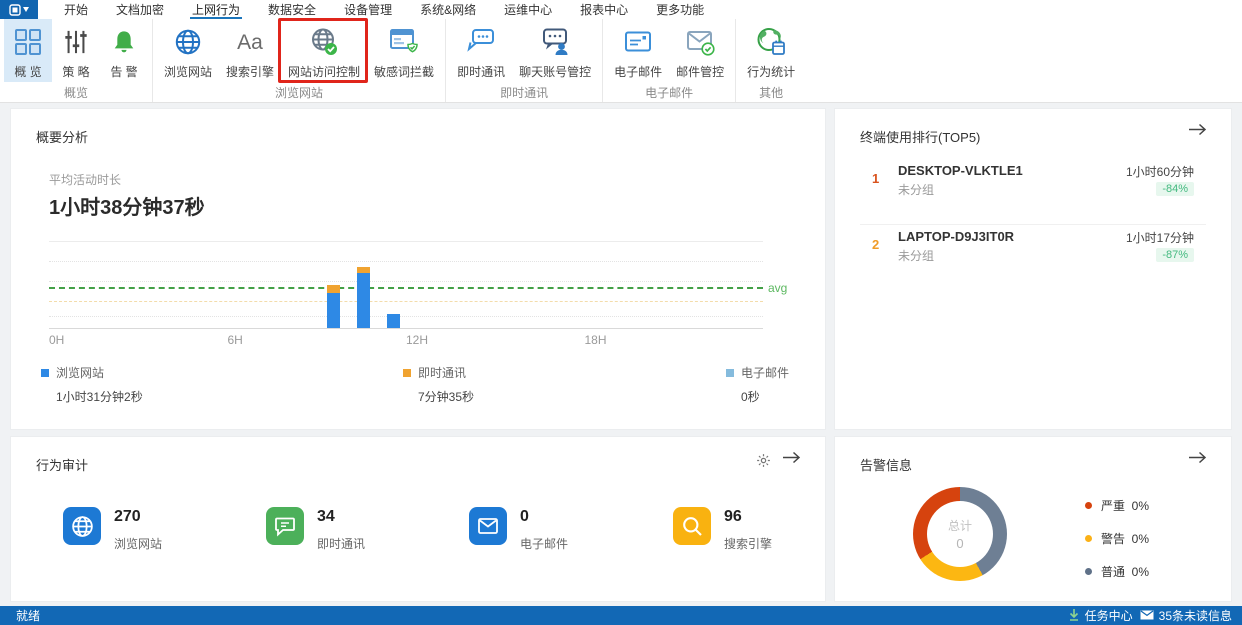 The height and width of the screenshot is (625, 1242). I want to click on terminal-name: LAPTOP-D9J3IT0R, so click(956, 236).